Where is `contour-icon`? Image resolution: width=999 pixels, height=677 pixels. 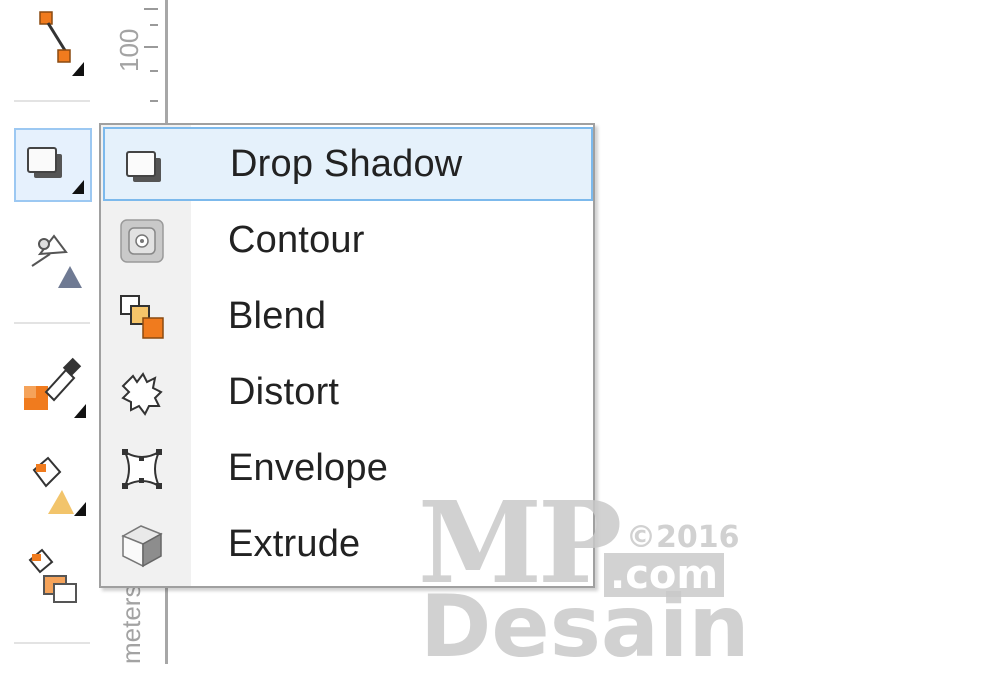 contour-icon is located at coordinates (142, 241).